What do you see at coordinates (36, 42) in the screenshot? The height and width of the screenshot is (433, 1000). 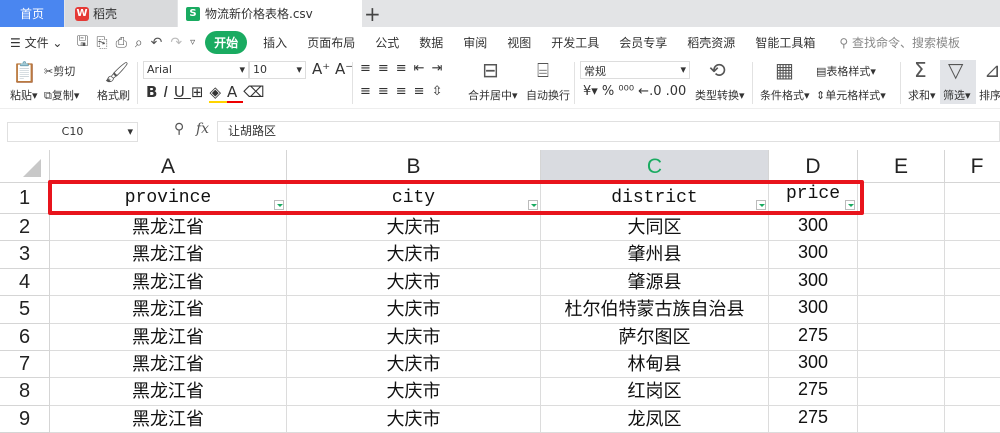 I see `file-menu: ☰ 文件 ⌄` at bounding box center [36, 42].